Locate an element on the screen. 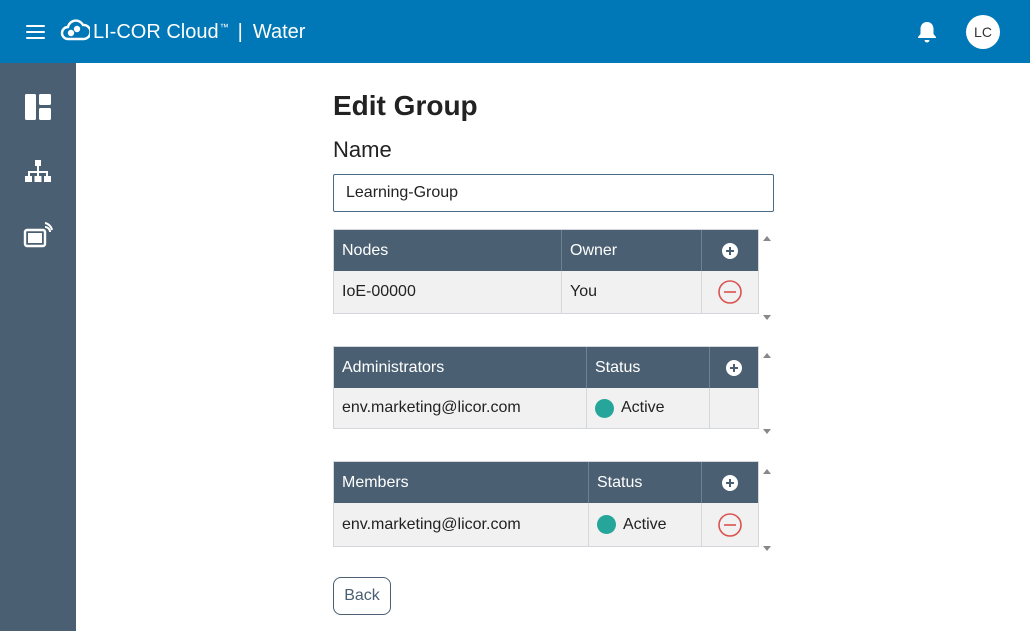  member-status: Active is located at coordinates (645, 524).